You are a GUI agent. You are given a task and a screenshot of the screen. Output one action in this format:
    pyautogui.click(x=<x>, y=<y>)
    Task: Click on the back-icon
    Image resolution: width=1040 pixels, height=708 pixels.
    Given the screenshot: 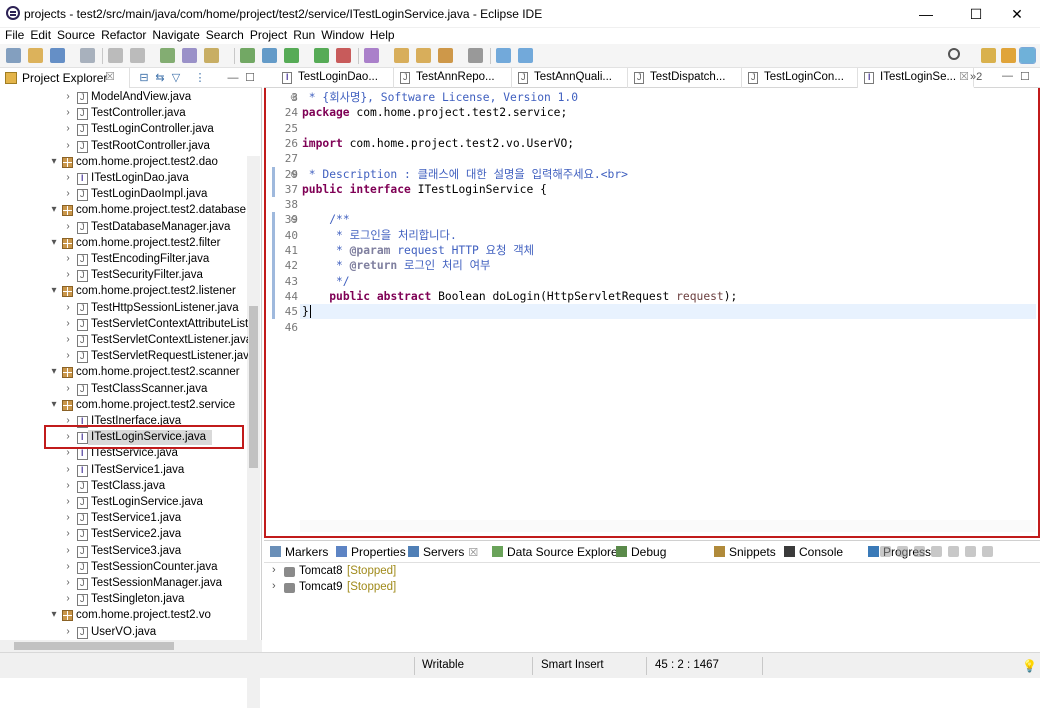 What is the action you would take?
    pyautogui.click(x=503, y=55)
    